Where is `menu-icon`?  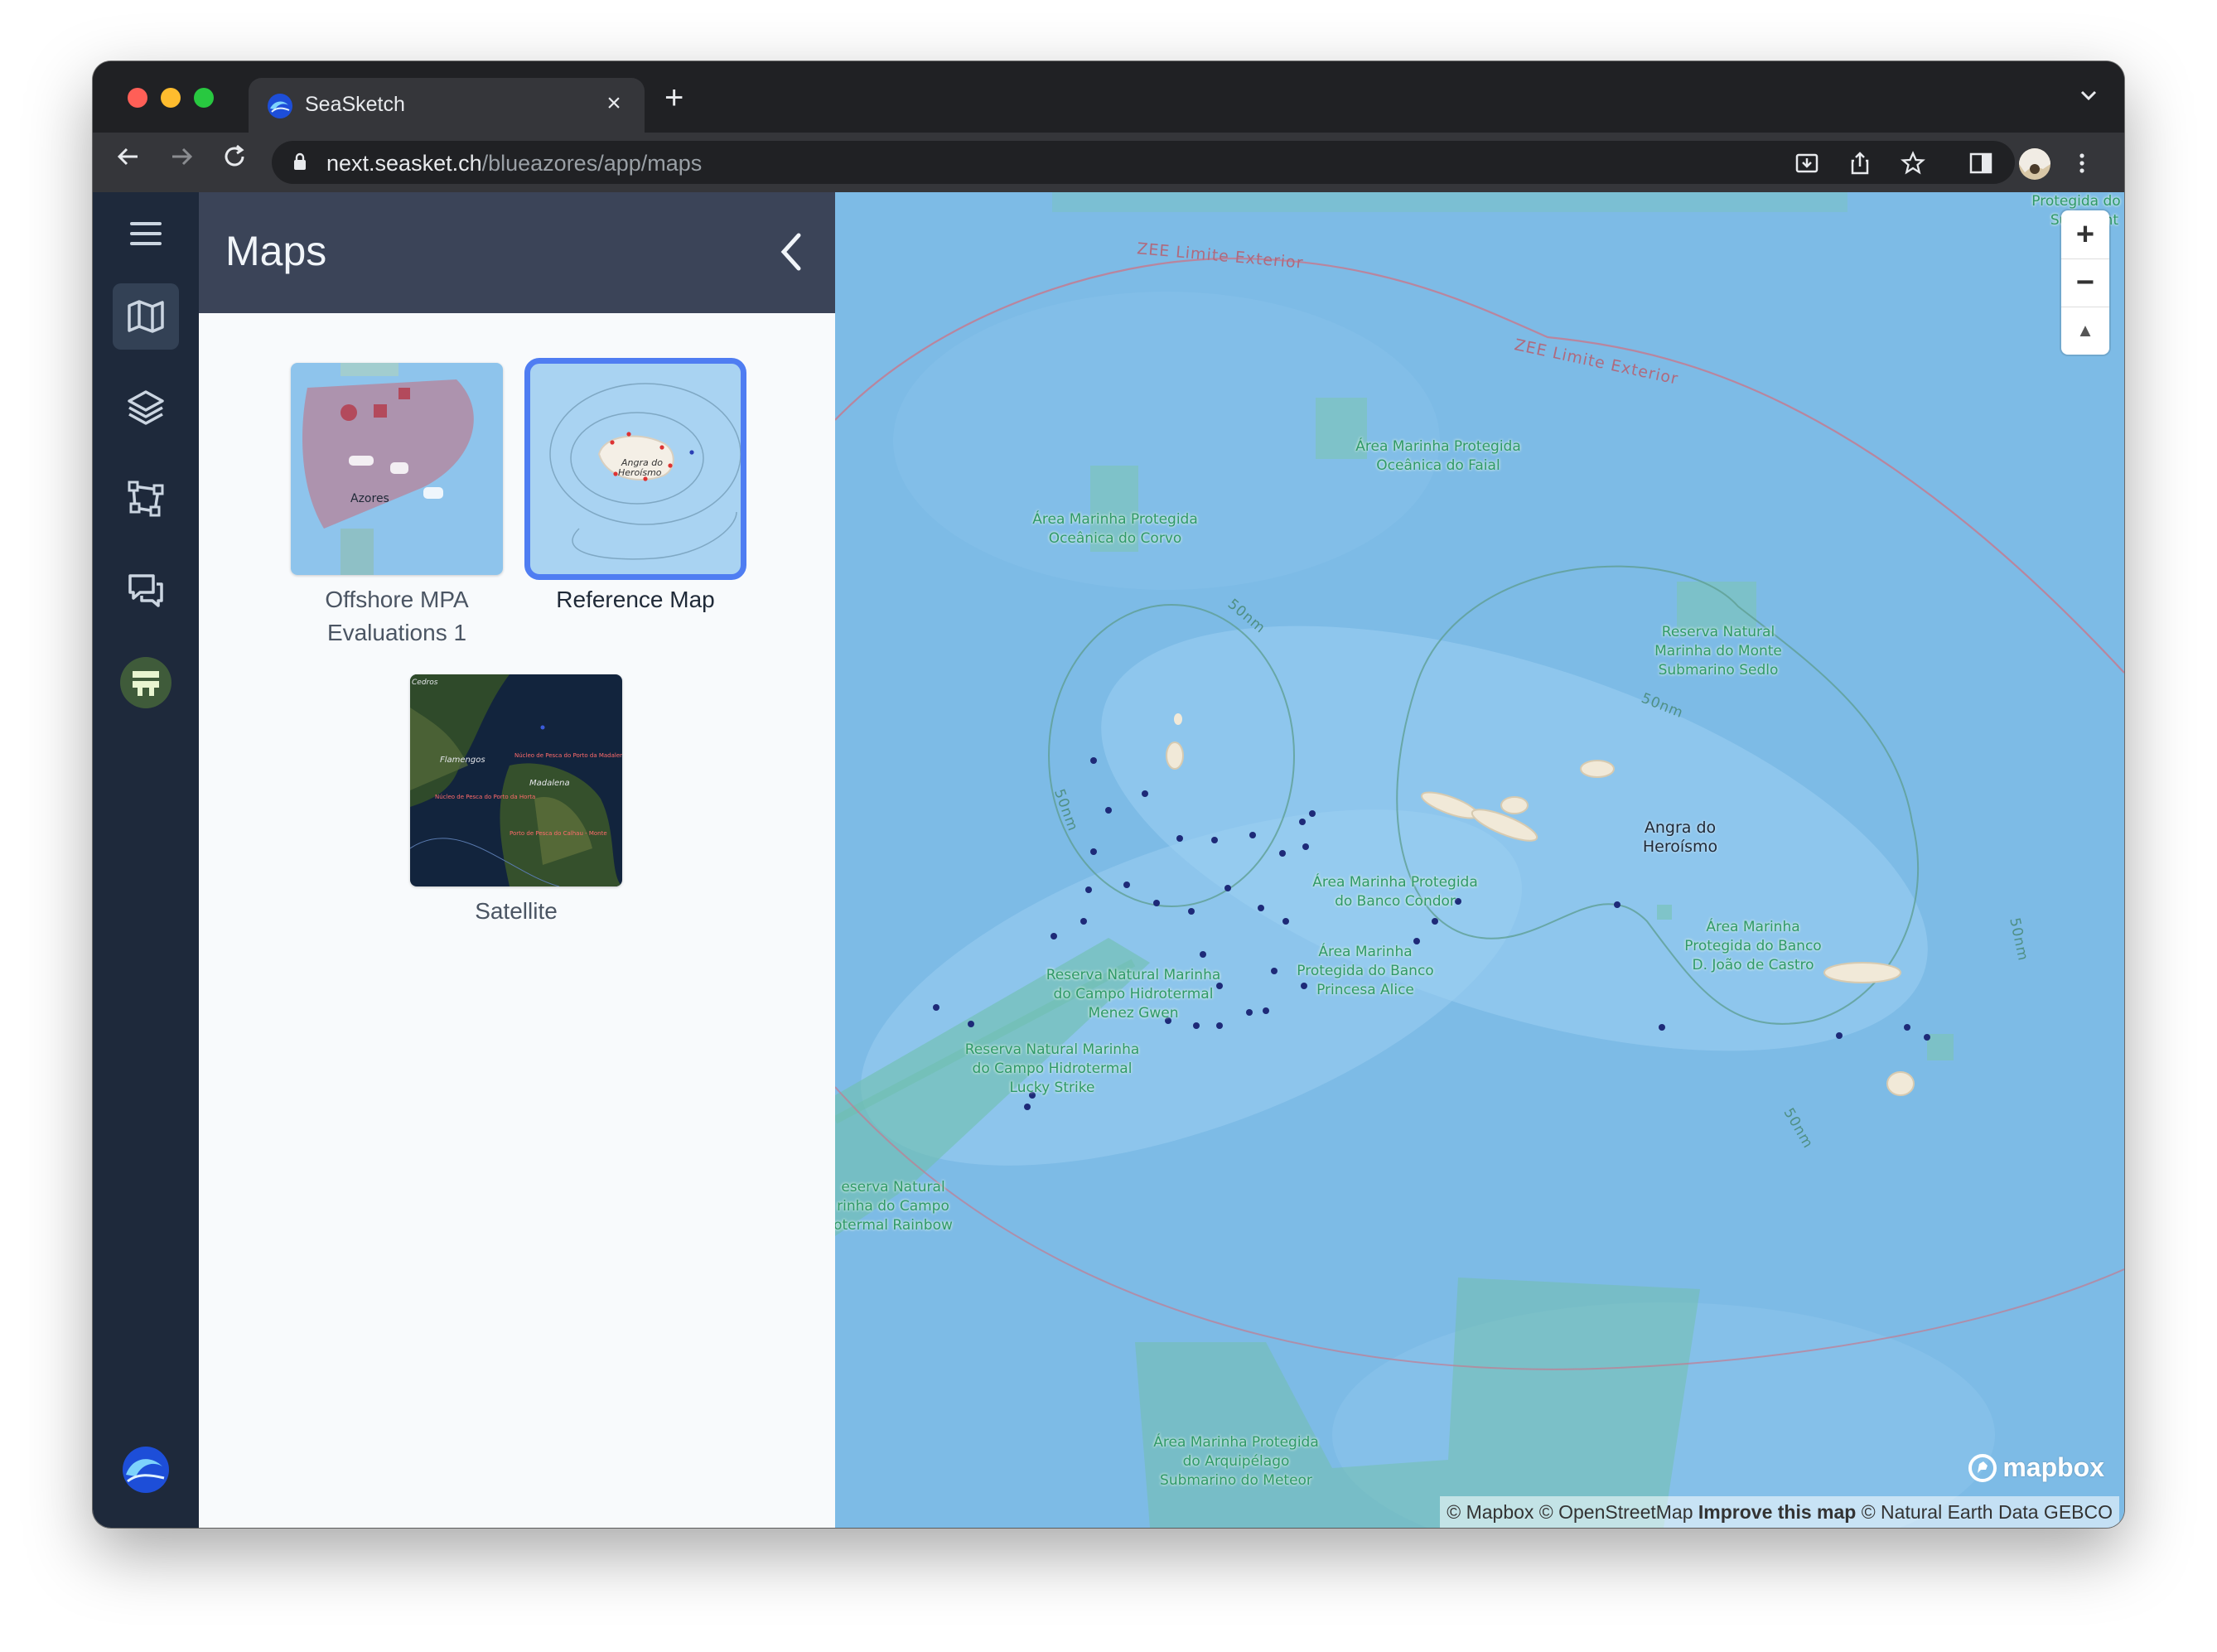
menu-icon is located at coordinates (146, 234).